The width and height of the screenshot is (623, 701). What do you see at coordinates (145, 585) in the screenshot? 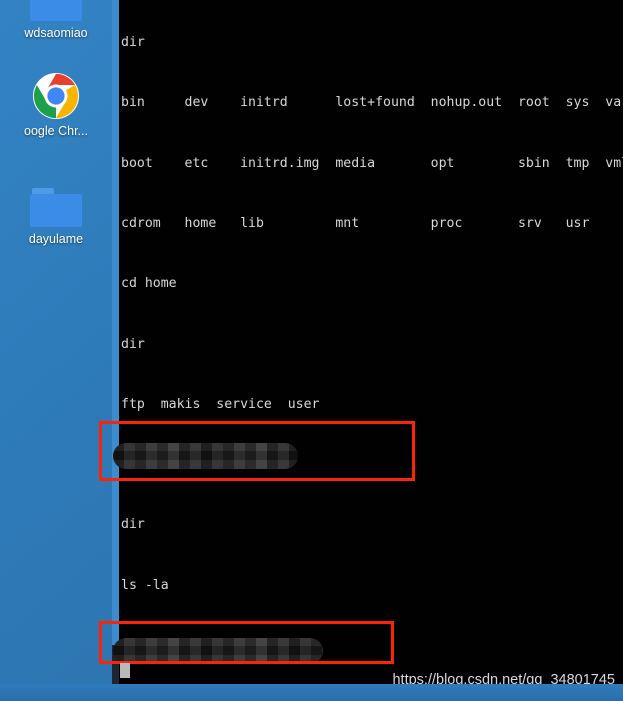
I see `terminal-line: ls -la` at bounding box center [145, 585].